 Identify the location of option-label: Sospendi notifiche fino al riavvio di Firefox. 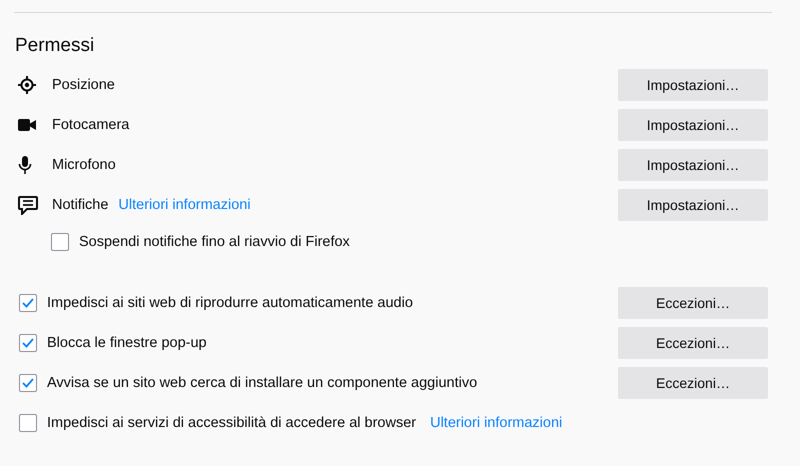
(214, 242).